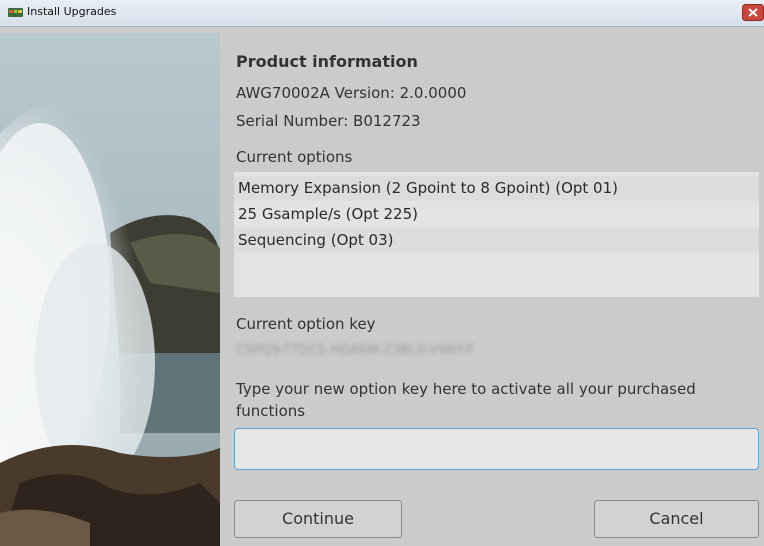 This screenshot has width=764, height=546. Describe the element at coordinates (351, 93) in the screenshot. I see `model-version: AWG70002A Version: 2.0.0000` at that location.